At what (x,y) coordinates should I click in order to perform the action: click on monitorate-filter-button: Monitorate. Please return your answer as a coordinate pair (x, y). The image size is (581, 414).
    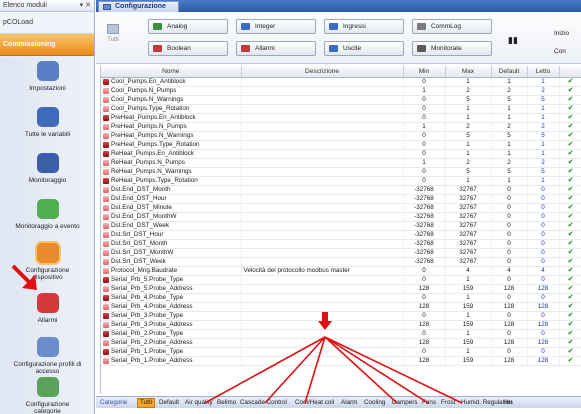
    Looking at the image, I should click on (452, 48).